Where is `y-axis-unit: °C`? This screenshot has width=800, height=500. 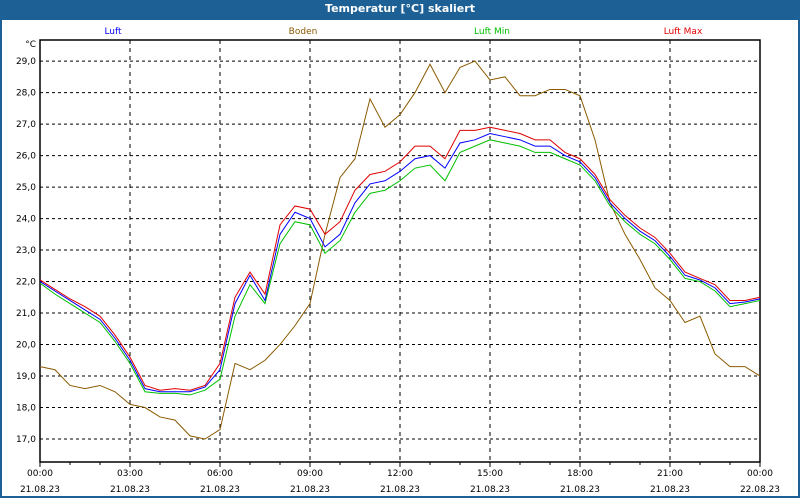
y-axis-unit: °C is located at coordinates (30, 45).